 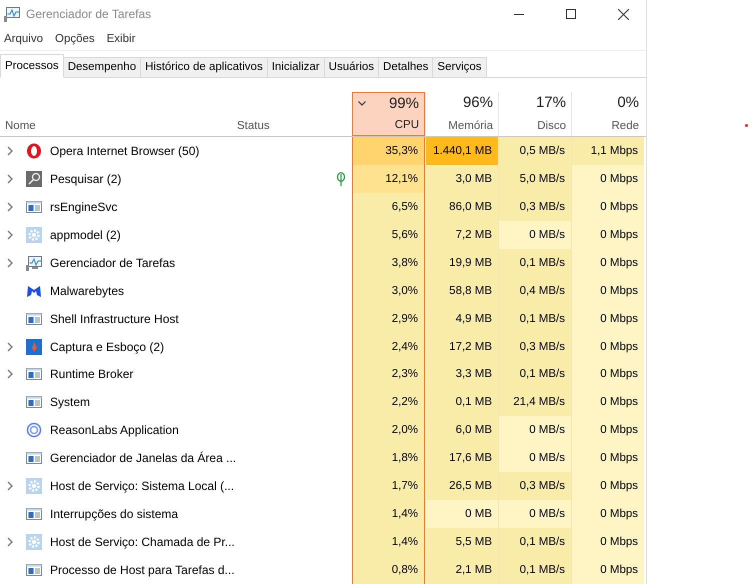 I want to click on table-cell: 26,5 MB, so click(x=461, y=486).